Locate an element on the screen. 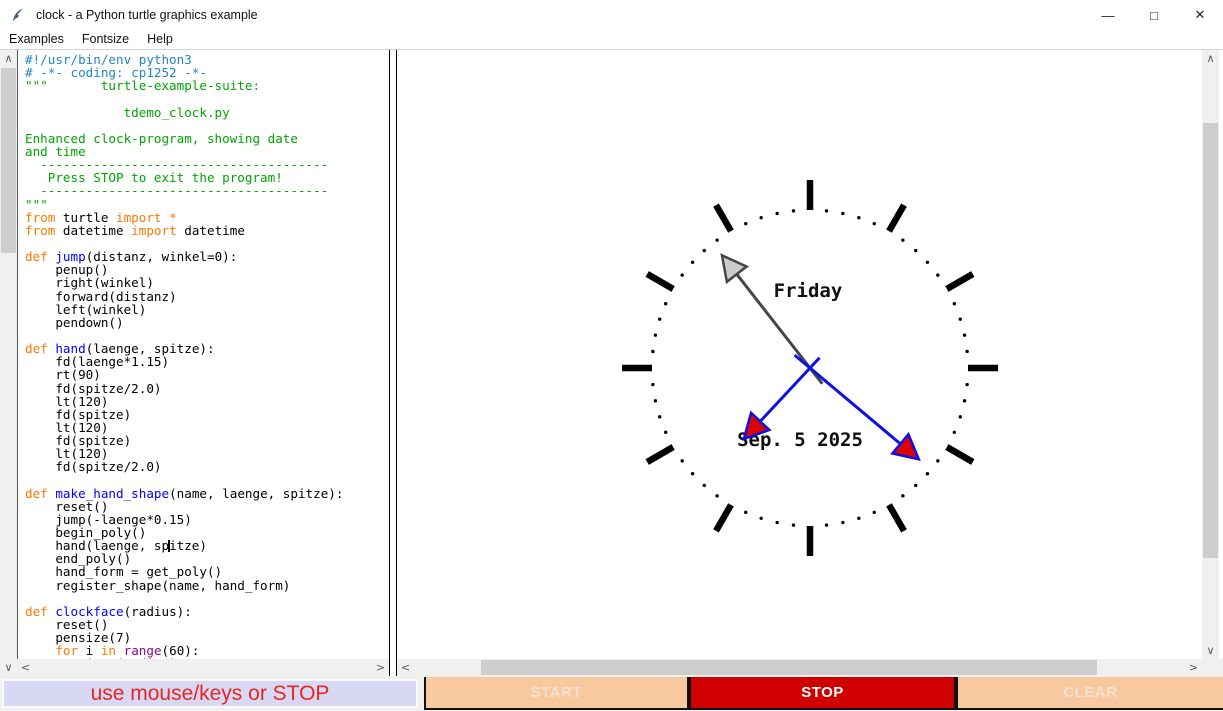 This screenshot has height=711, width=1223. right-margin is located at coordinates (1221, 354).